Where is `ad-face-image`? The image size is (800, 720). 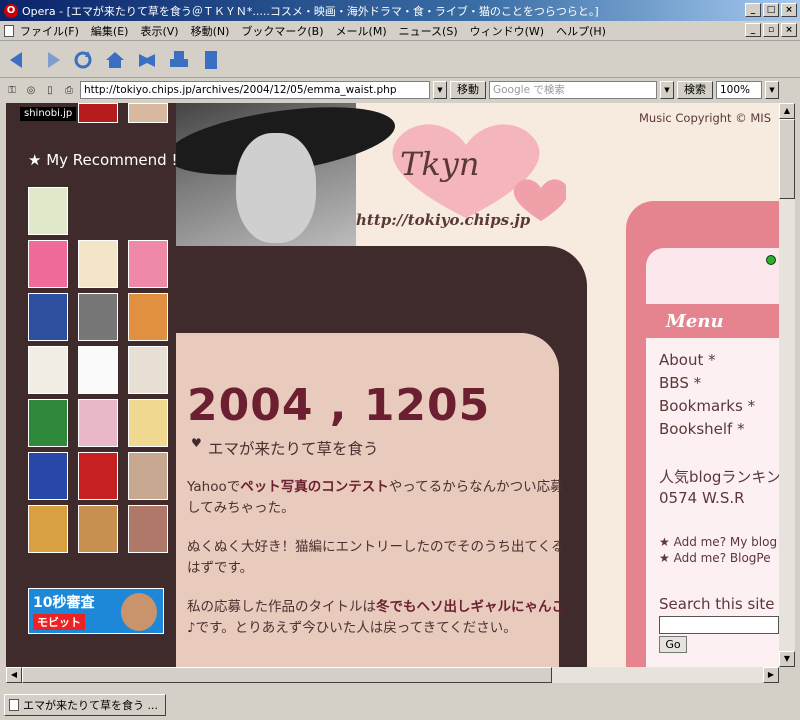
ad-face-image is located at coordinates (139, 612).